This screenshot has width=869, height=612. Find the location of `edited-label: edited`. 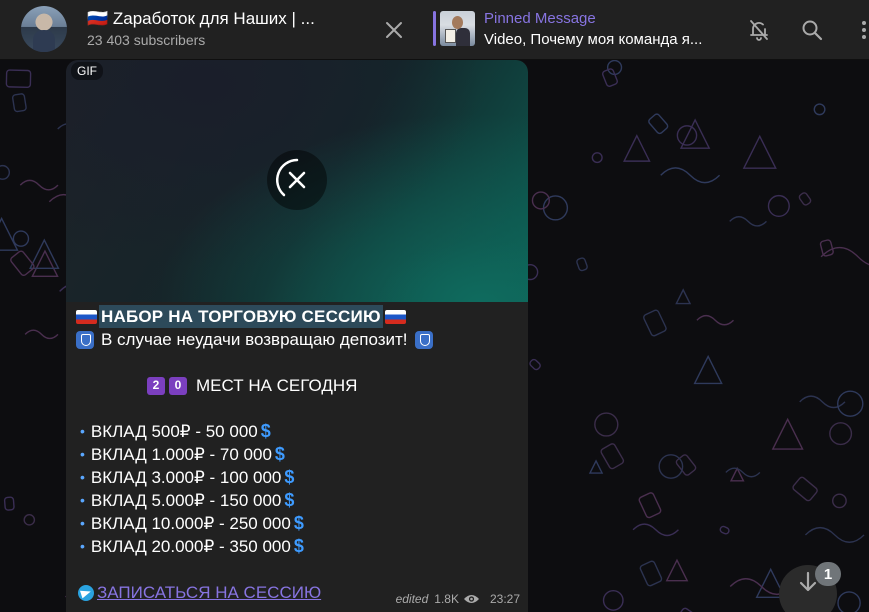

edited-label: edited is located at coordinates (412, 599).